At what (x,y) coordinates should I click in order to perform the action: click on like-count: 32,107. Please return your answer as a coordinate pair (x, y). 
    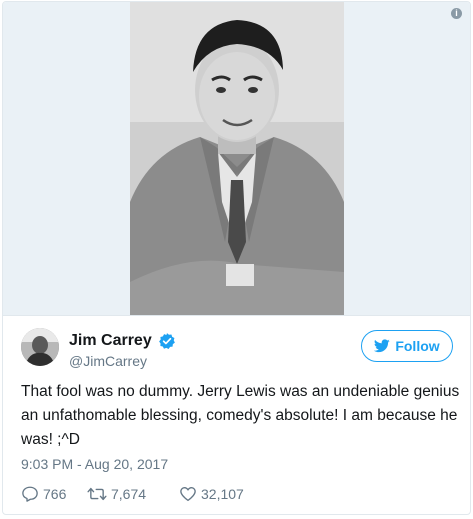
    Looking at the image, I should click on (222, 494).